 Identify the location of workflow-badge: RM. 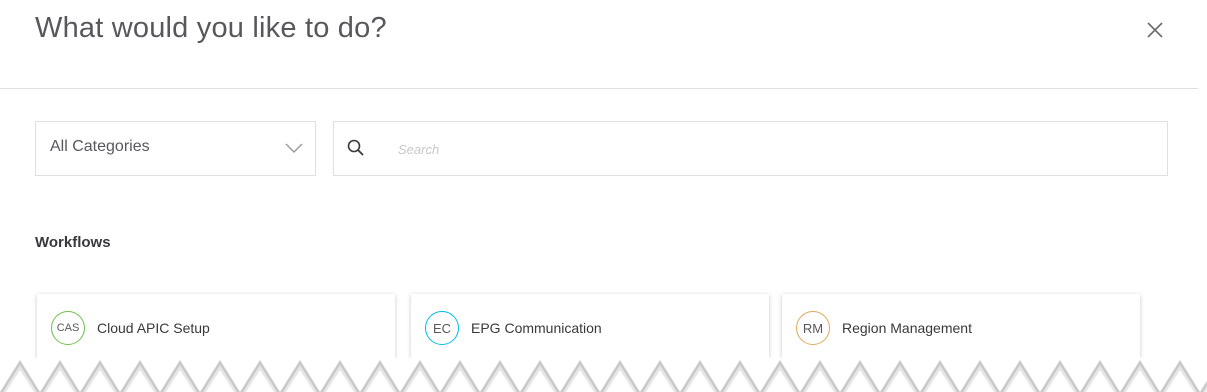
(813, 328).